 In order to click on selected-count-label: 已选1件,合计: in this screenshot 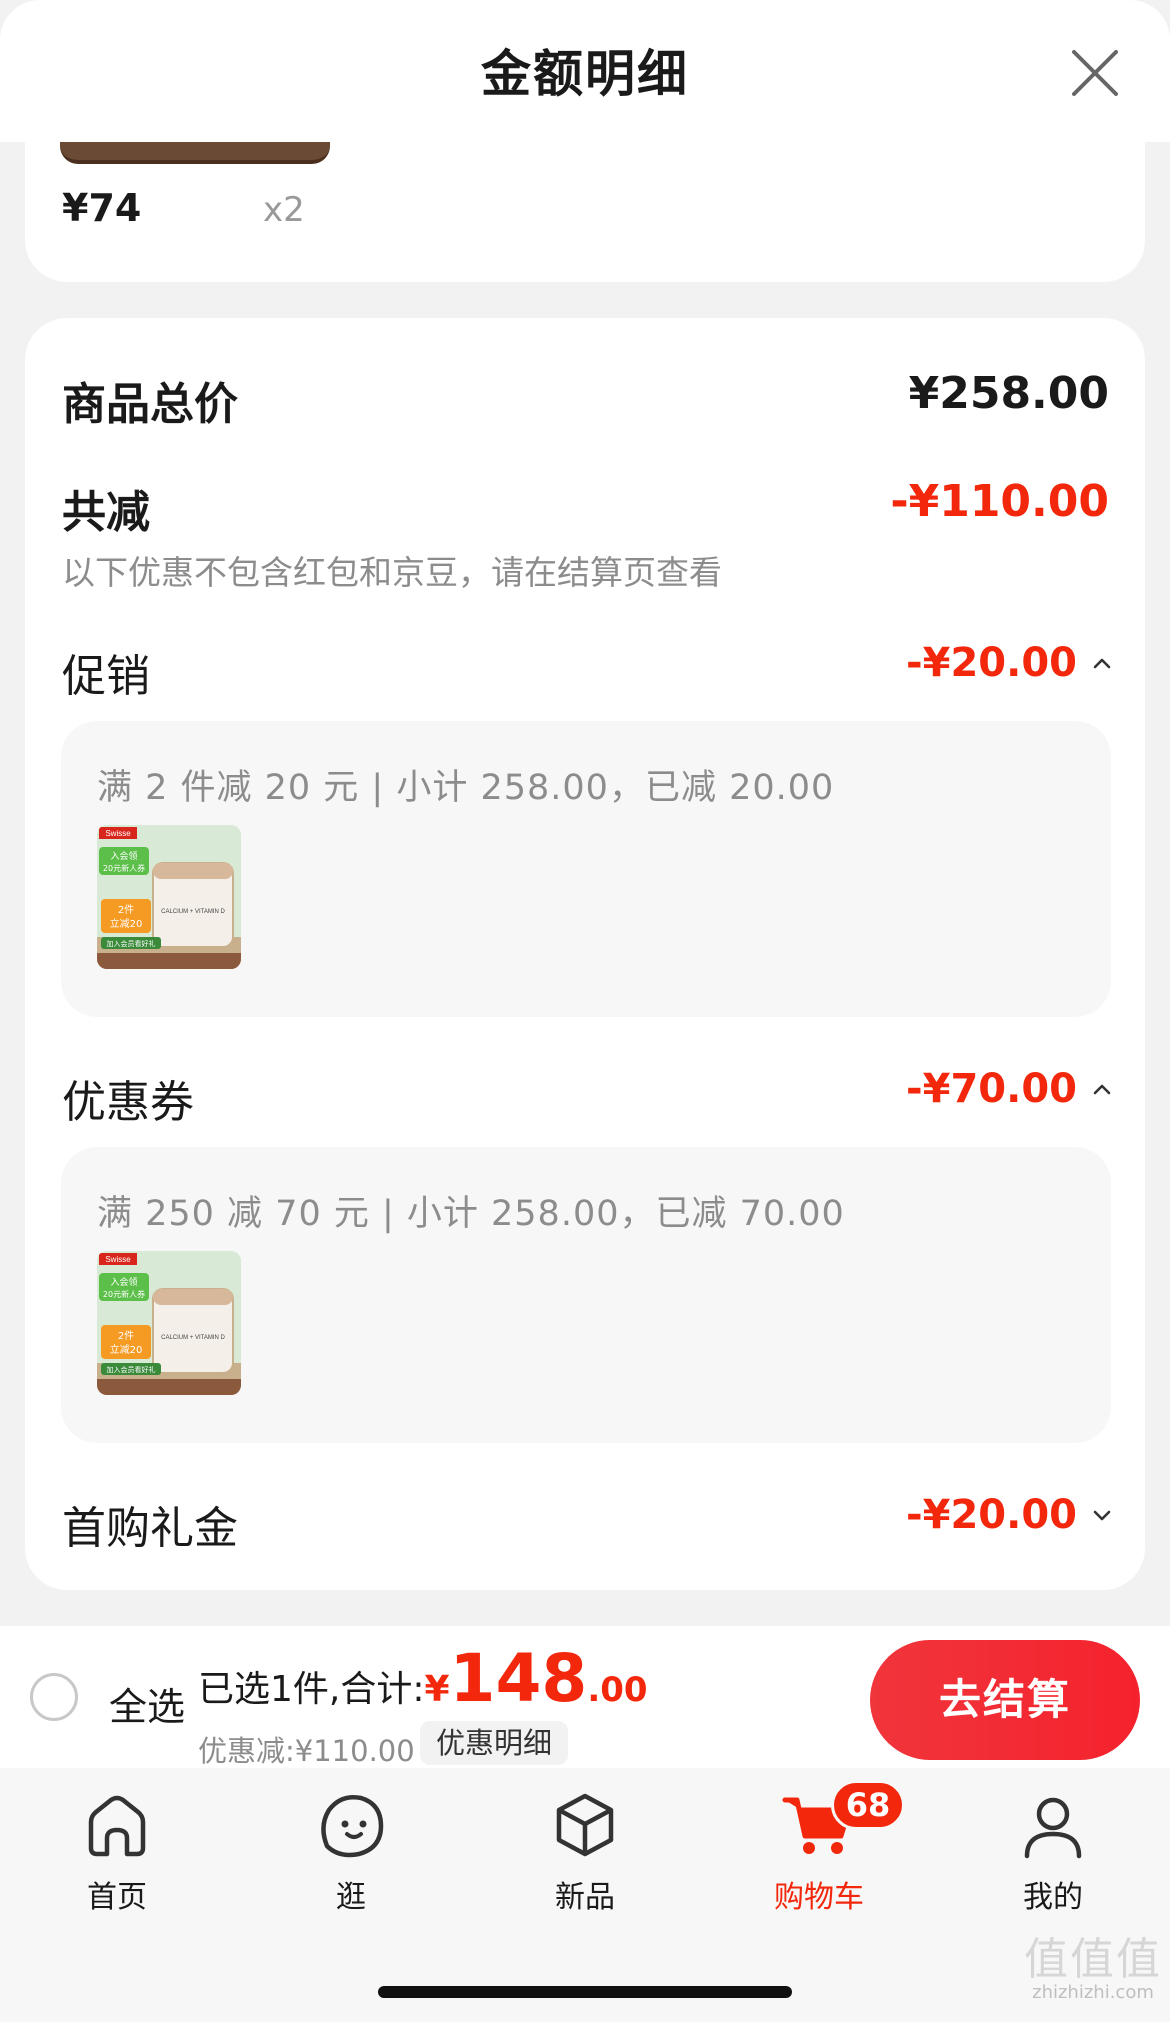, I will do `click(311, 1689)`.